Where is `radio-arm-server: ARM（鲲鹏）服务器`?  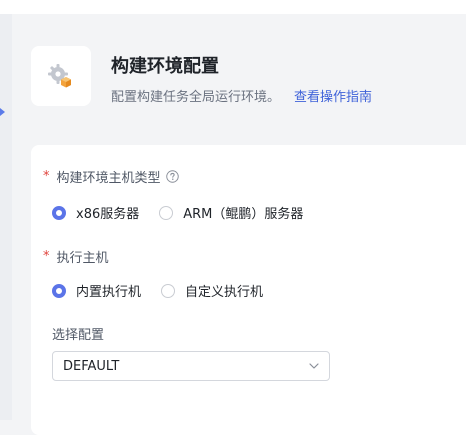
radio-arm-server: ARM（鲲鹏）服务器 is located at coordinates (231, 212).